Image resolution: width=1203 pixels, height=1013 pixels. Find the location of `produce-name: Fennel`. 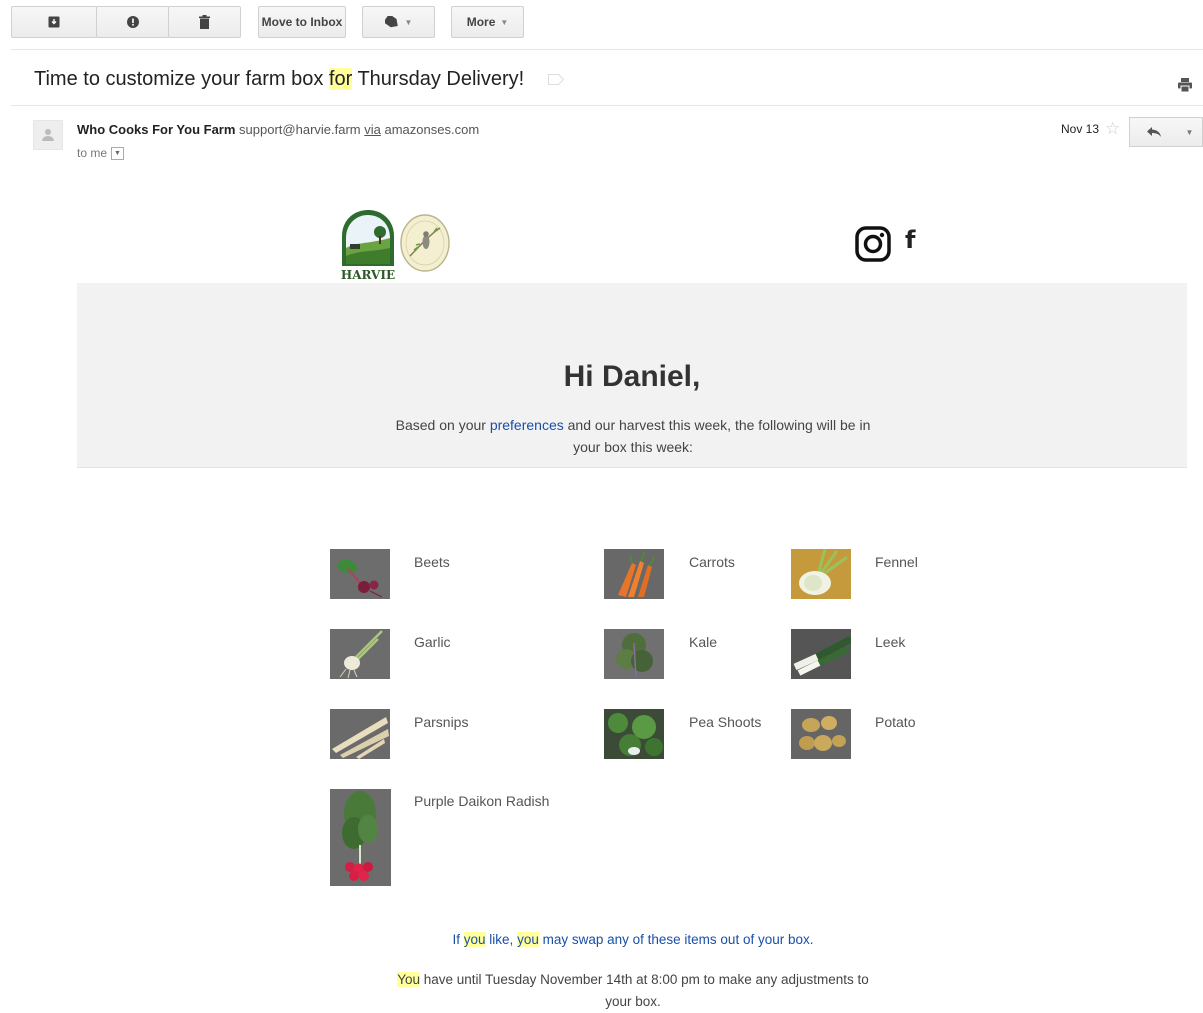

produce-name: Fennel is located at coordinates (896, 562).